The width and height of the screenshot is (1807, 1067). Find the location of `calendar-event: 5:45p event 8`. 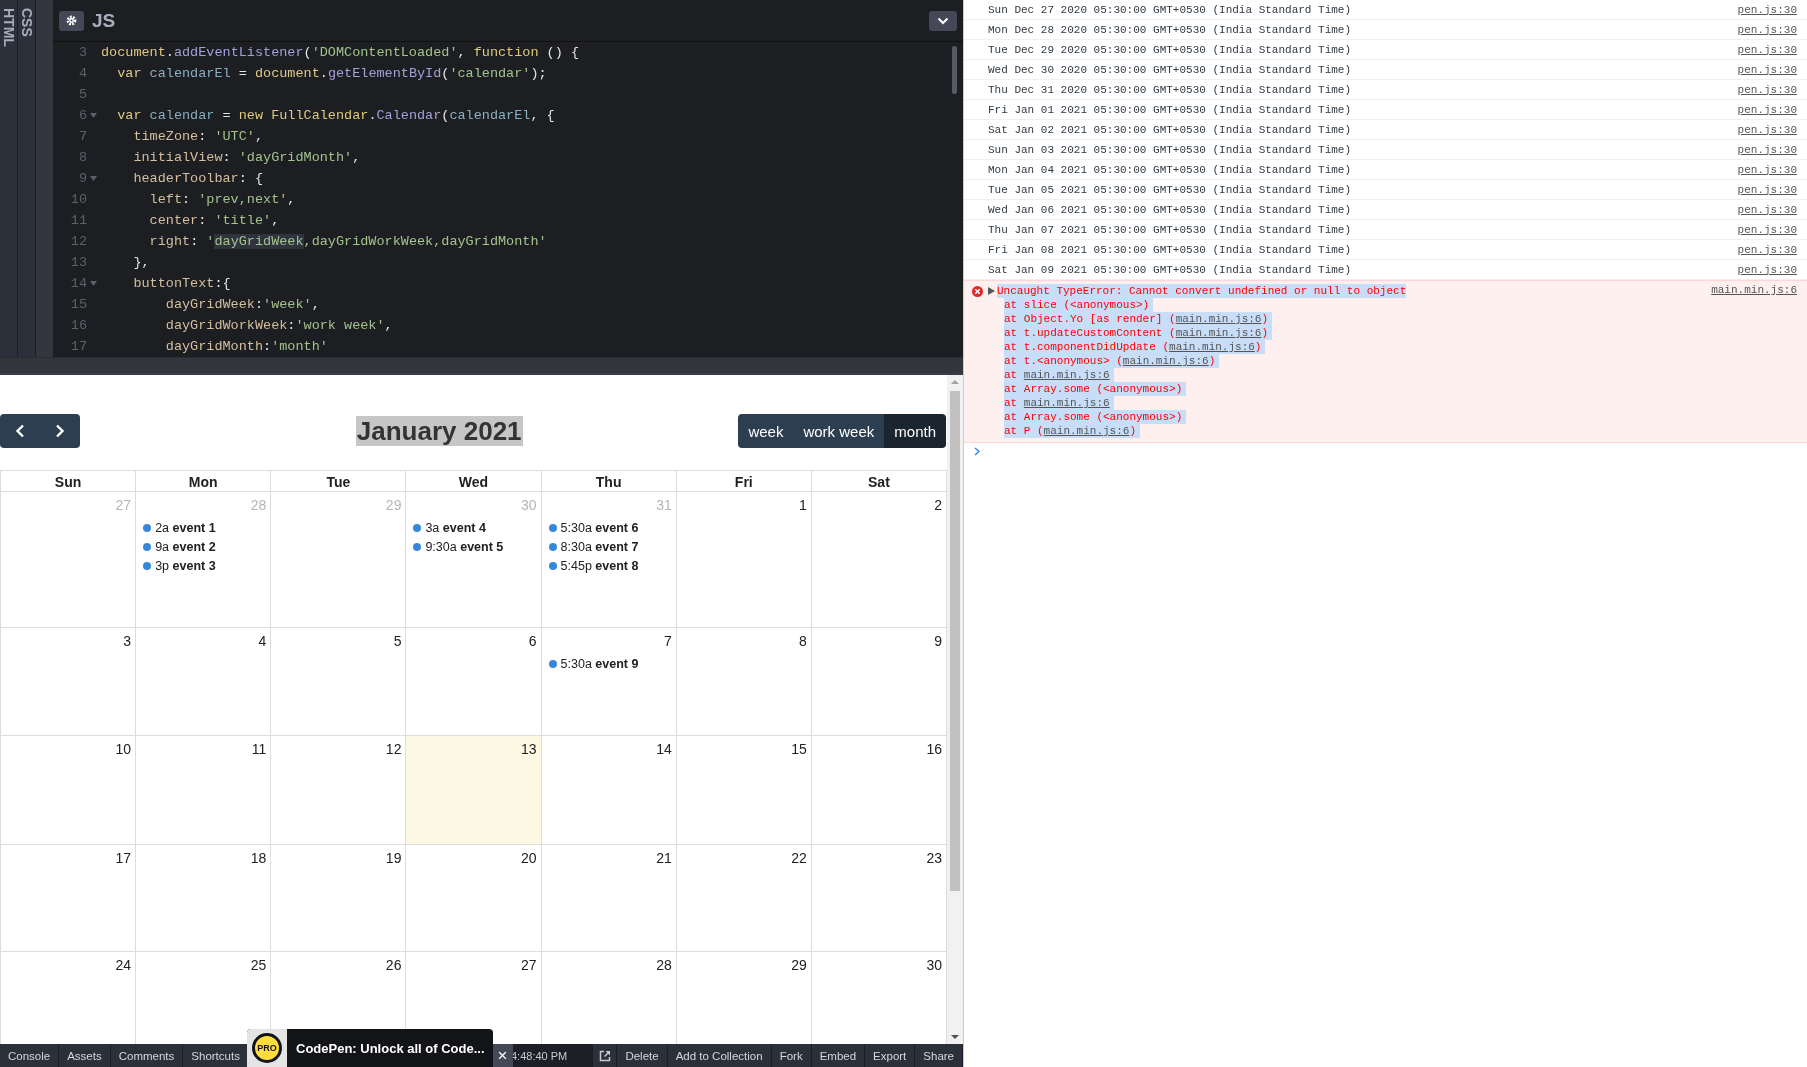

calendar-event: 5:45p event 8 is located at coordinates (608, 566).